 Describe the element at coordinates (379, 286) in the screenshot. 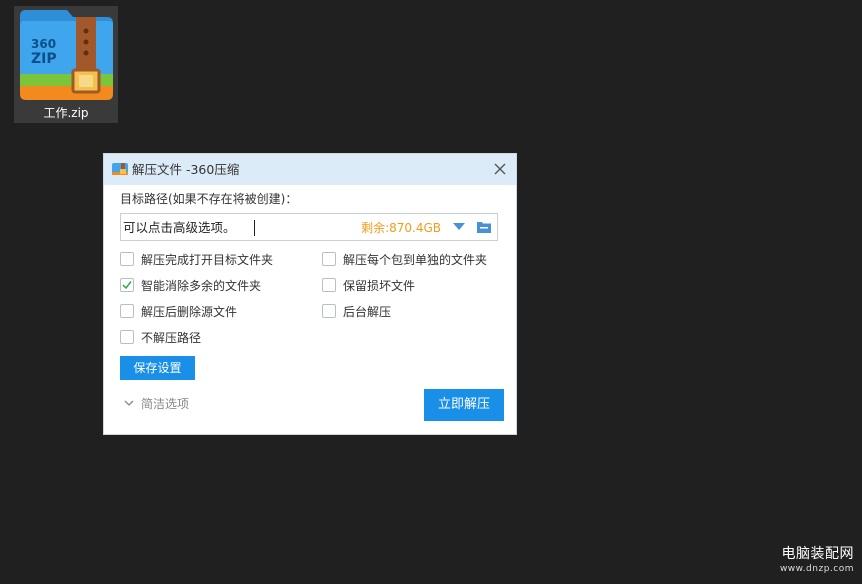

I see `option-label: 保留损坏文件` at that location.